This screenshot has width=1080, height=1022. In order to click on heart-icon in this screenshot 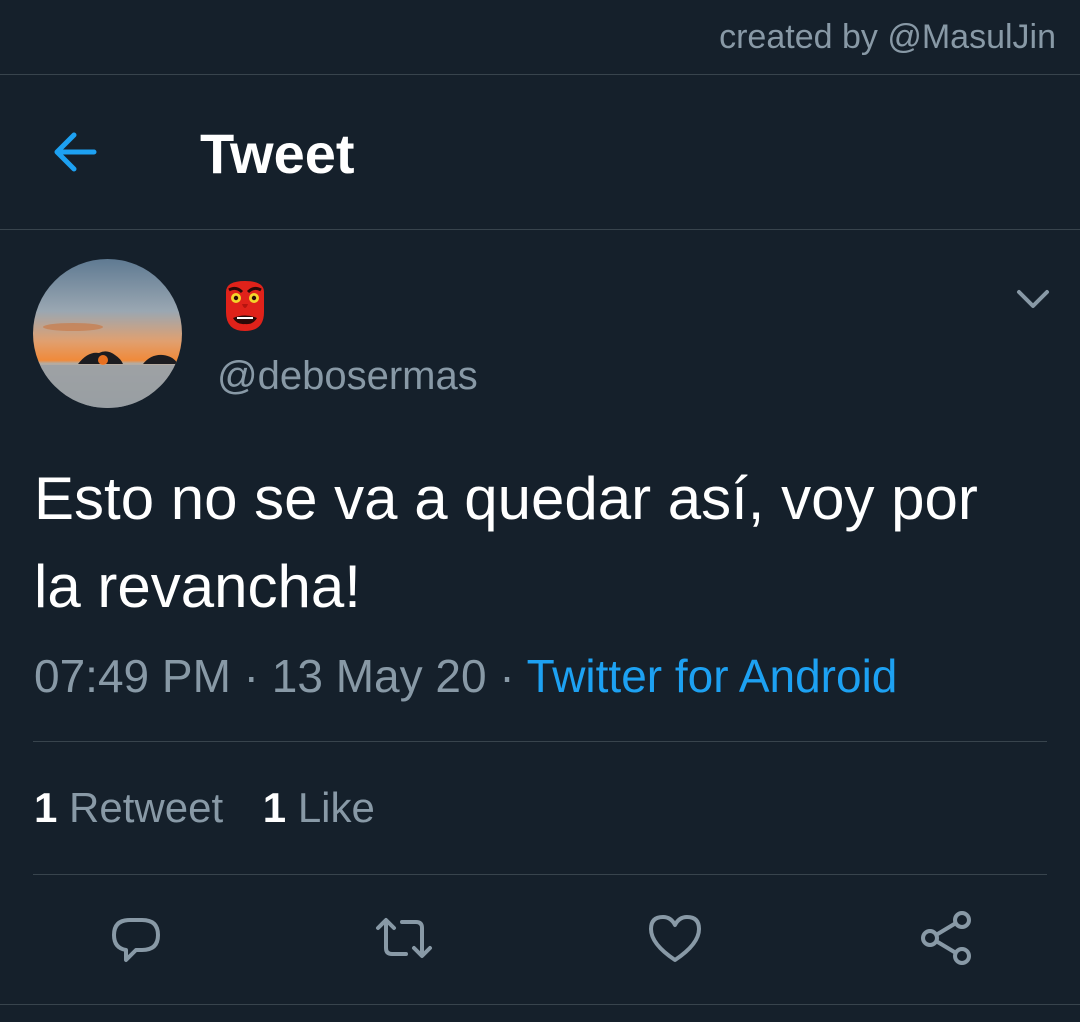, I will do `click(675, 938)`.